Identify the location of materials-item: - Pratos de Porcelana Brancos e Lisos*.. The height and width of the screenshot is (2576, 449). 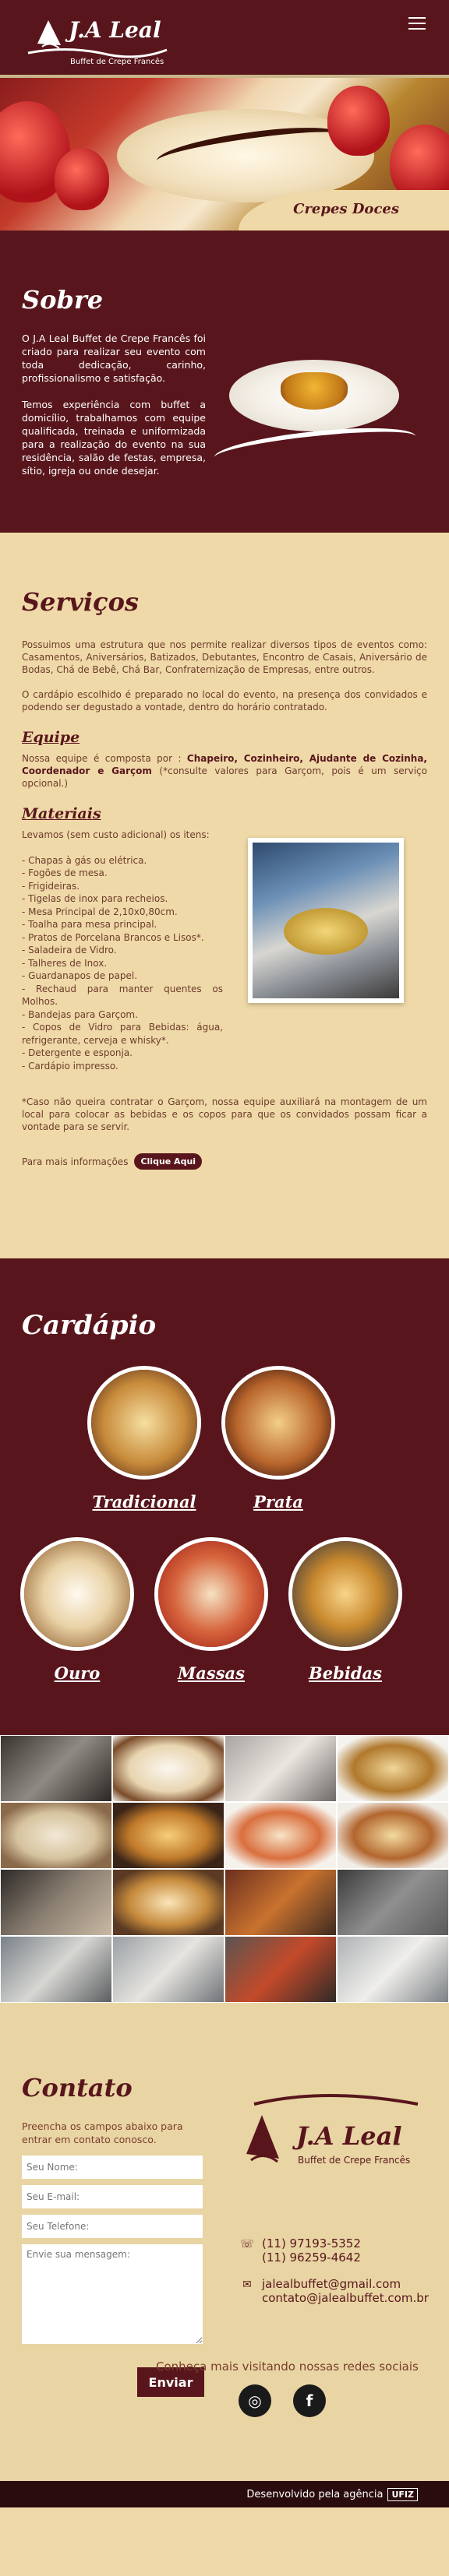
(113, 937).